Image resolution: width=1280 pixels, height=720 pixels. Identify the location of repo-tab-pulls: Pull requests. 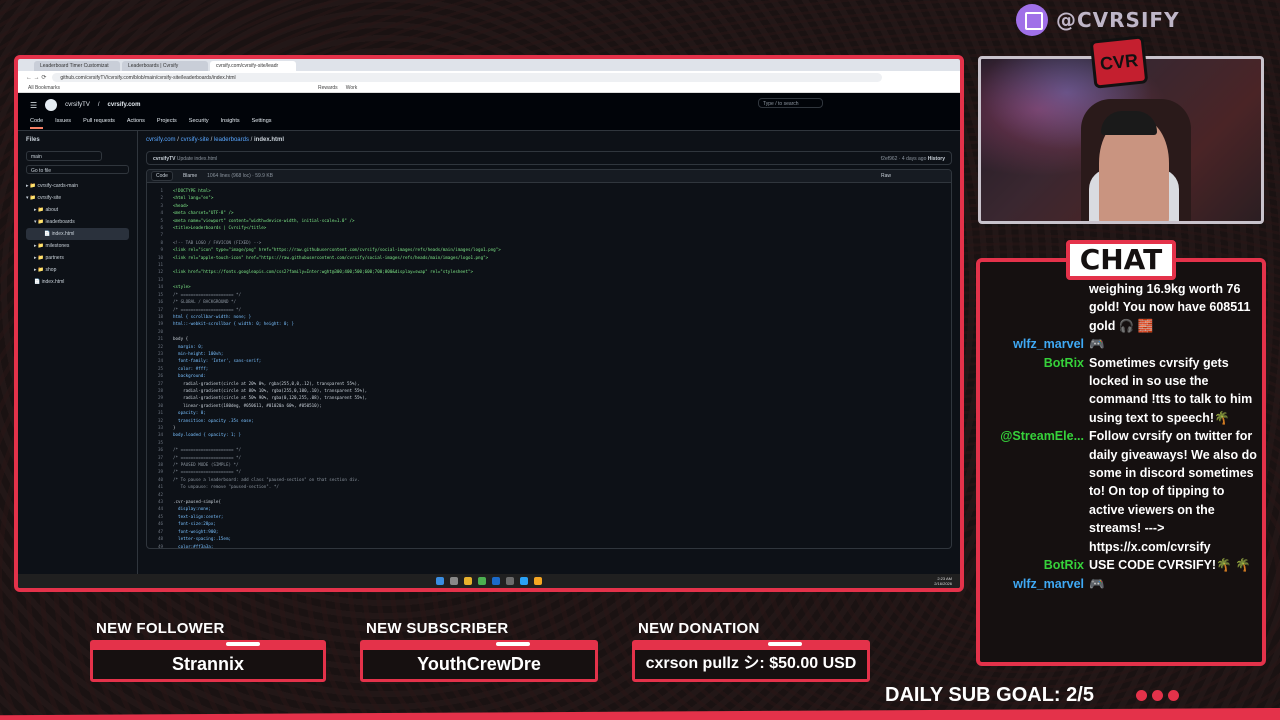
(99, 123).